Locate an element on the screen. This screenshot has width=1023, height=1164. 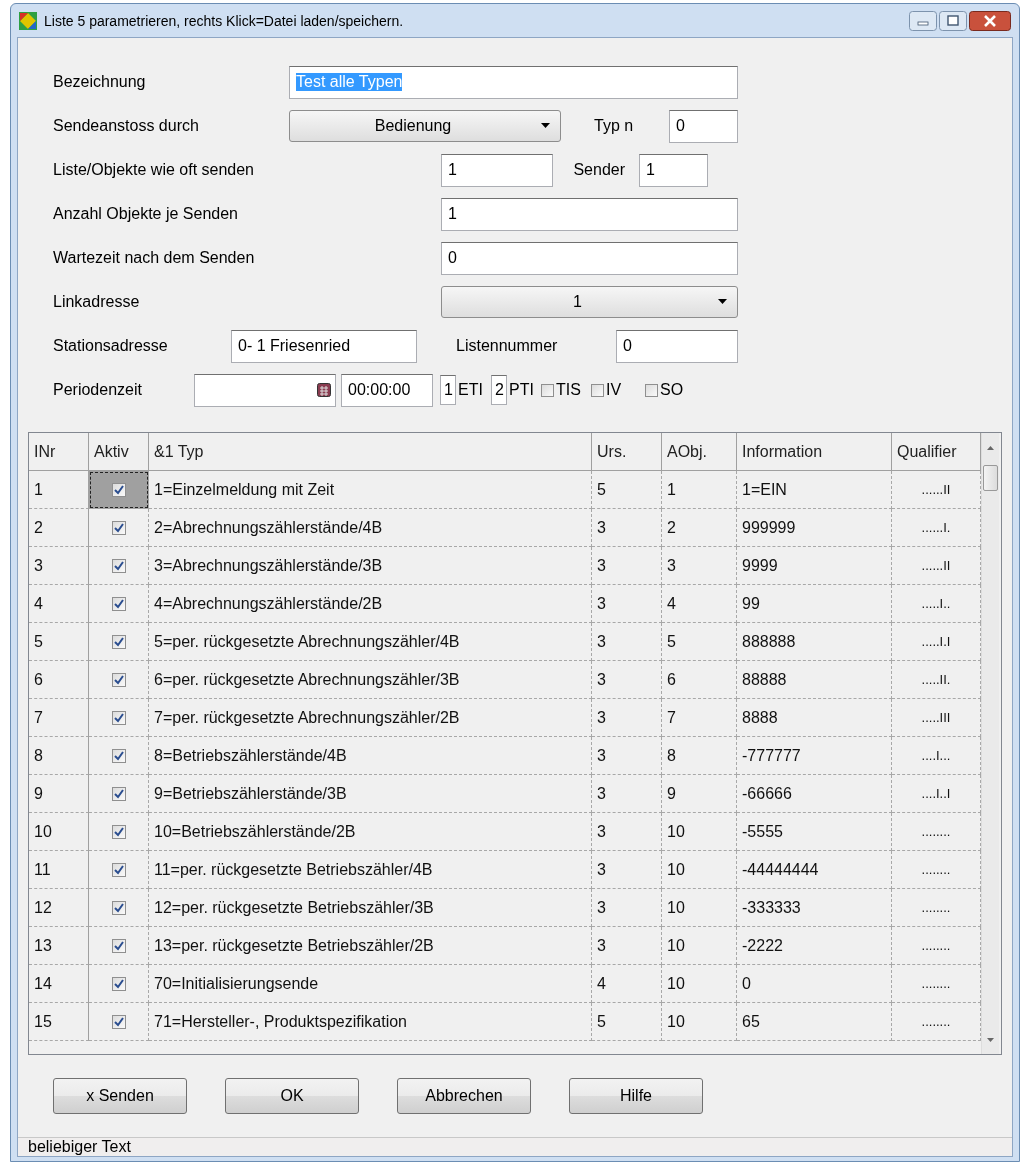
field-label: PTI is located at coordinates (522, 390).